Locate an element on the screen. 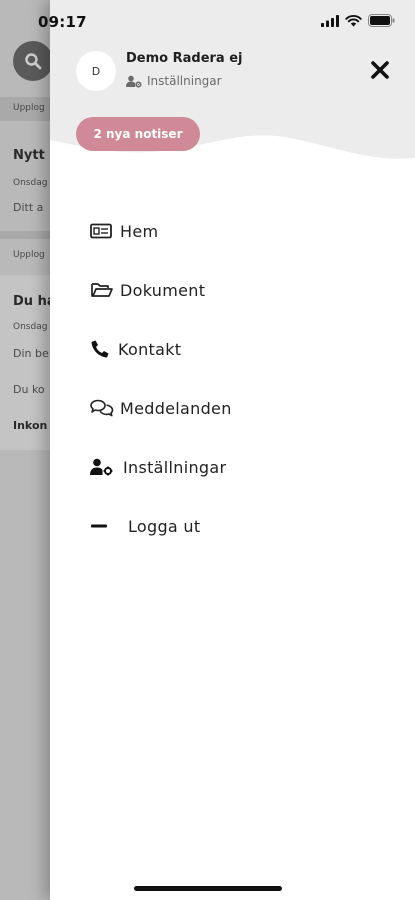 The width and height of the screenshot is (415, 900). minus-icon is located at coordinates (109, 526).